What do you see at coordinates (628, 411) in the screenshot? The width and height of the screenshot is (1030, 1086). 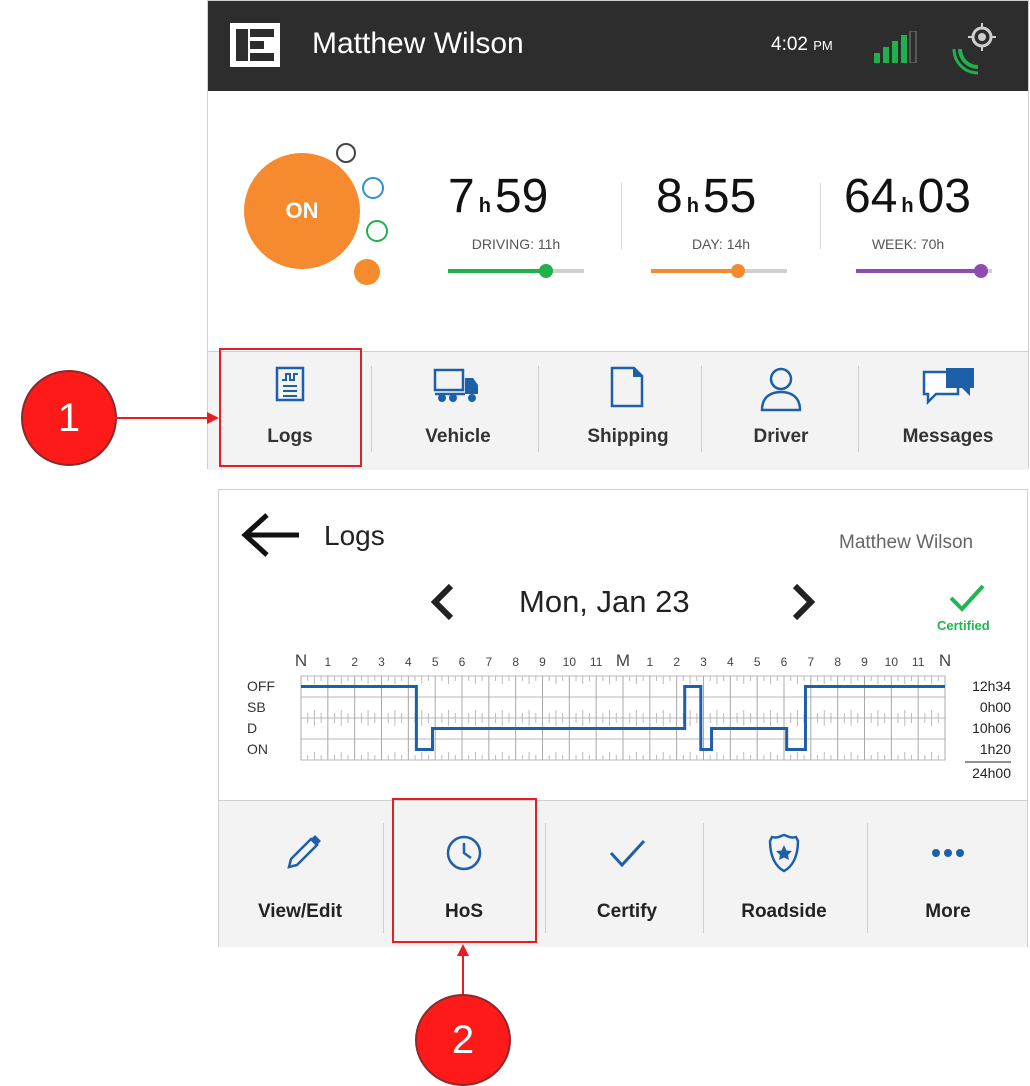 I see `nav-shipping-button: Shipping` at bounding box center [628, 411].